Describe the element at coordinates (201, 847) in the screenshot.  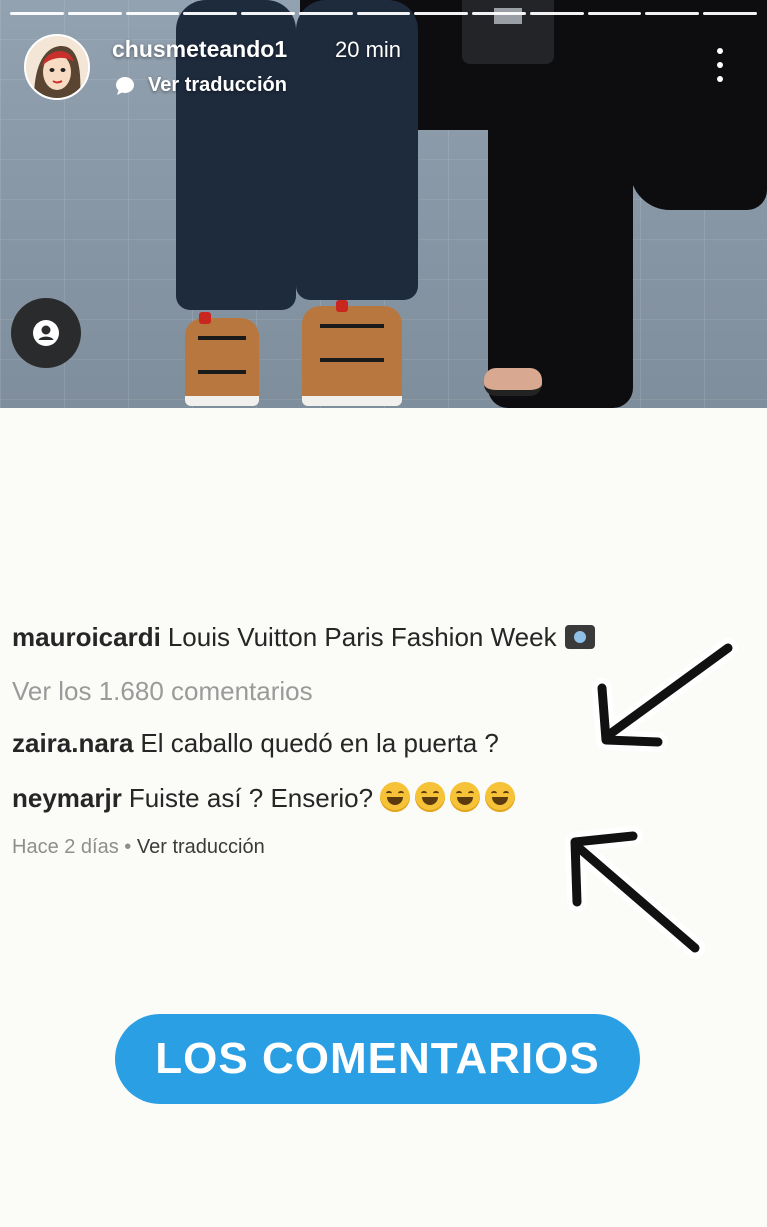
I see `post-translate-link: Ver traducción` at that location.